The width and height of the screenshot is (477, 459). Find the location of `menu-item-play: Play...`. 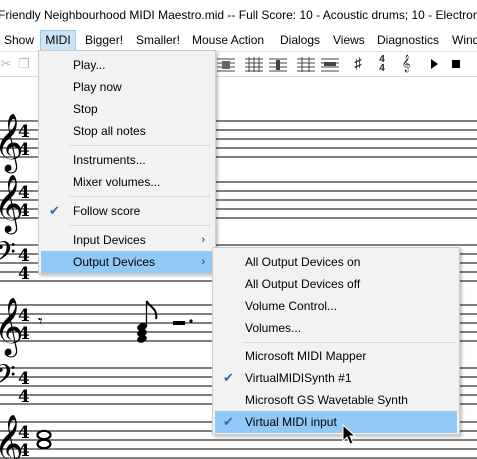

menu-item-play: Play... is located at coordinates (127, 65).